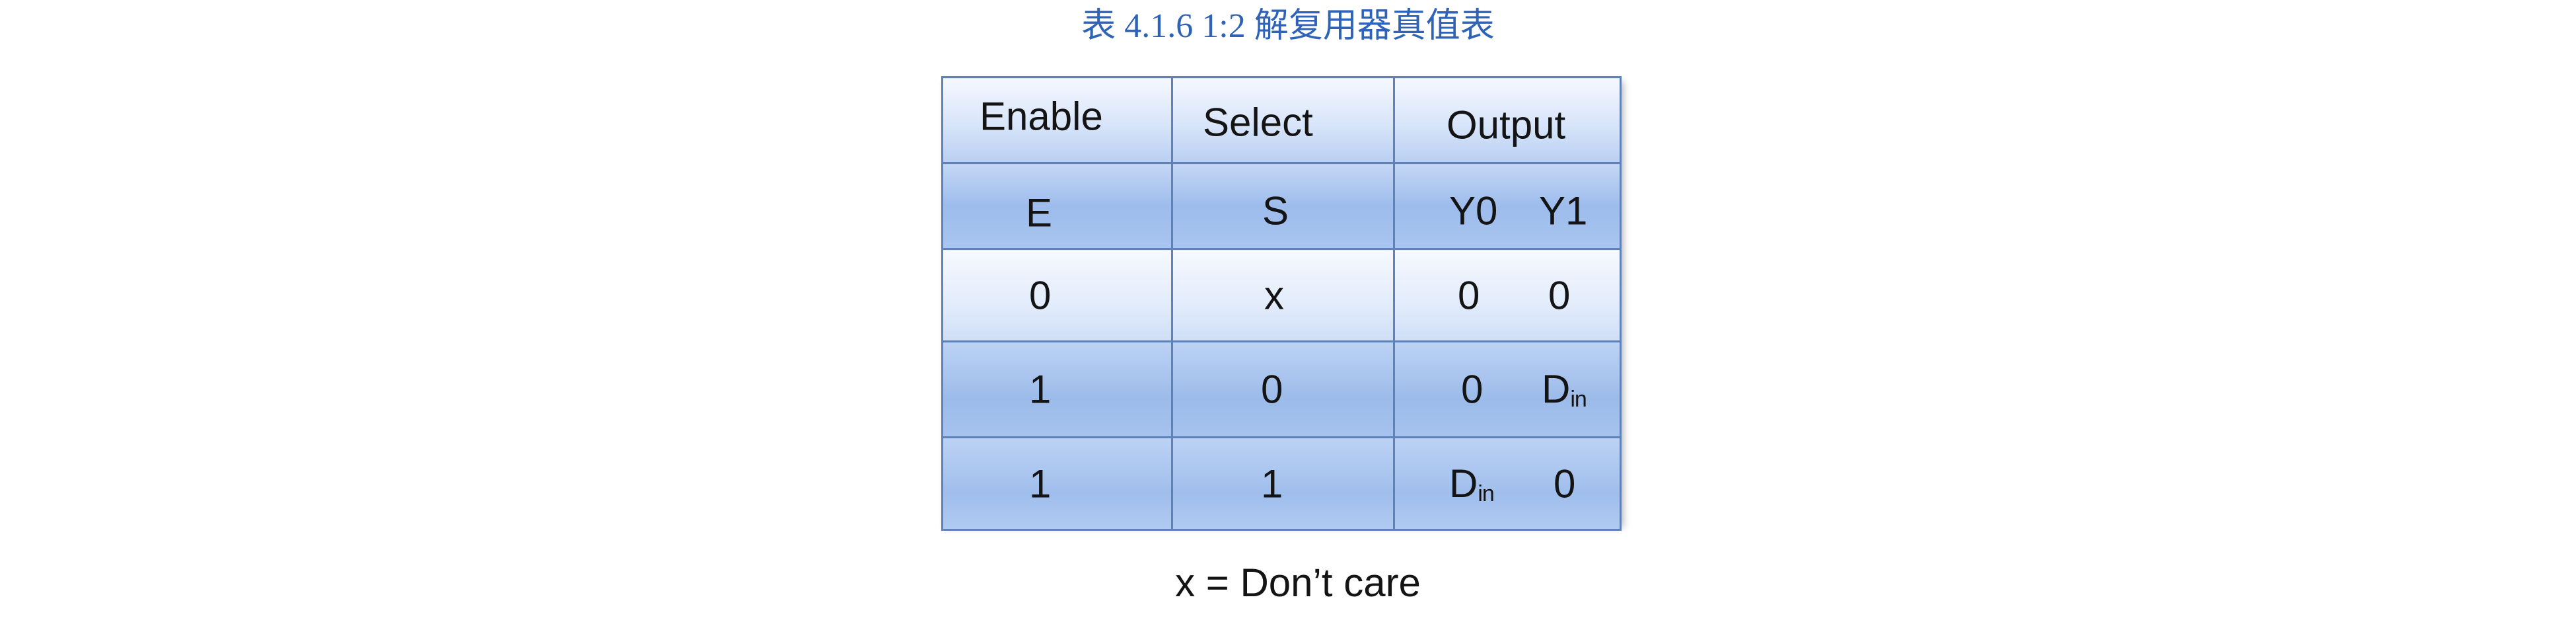 Image resolution: width=2576 pixels, height=626 pixels. I want to click on row3-s-cell: 1, so click(1283, 483).